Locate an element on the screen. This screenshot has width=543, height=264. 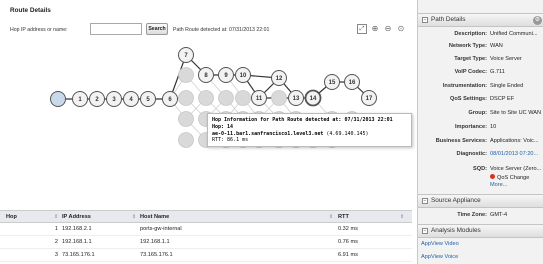
fit-to-view-icon: ⤢ is located at coordinates (362, 29).